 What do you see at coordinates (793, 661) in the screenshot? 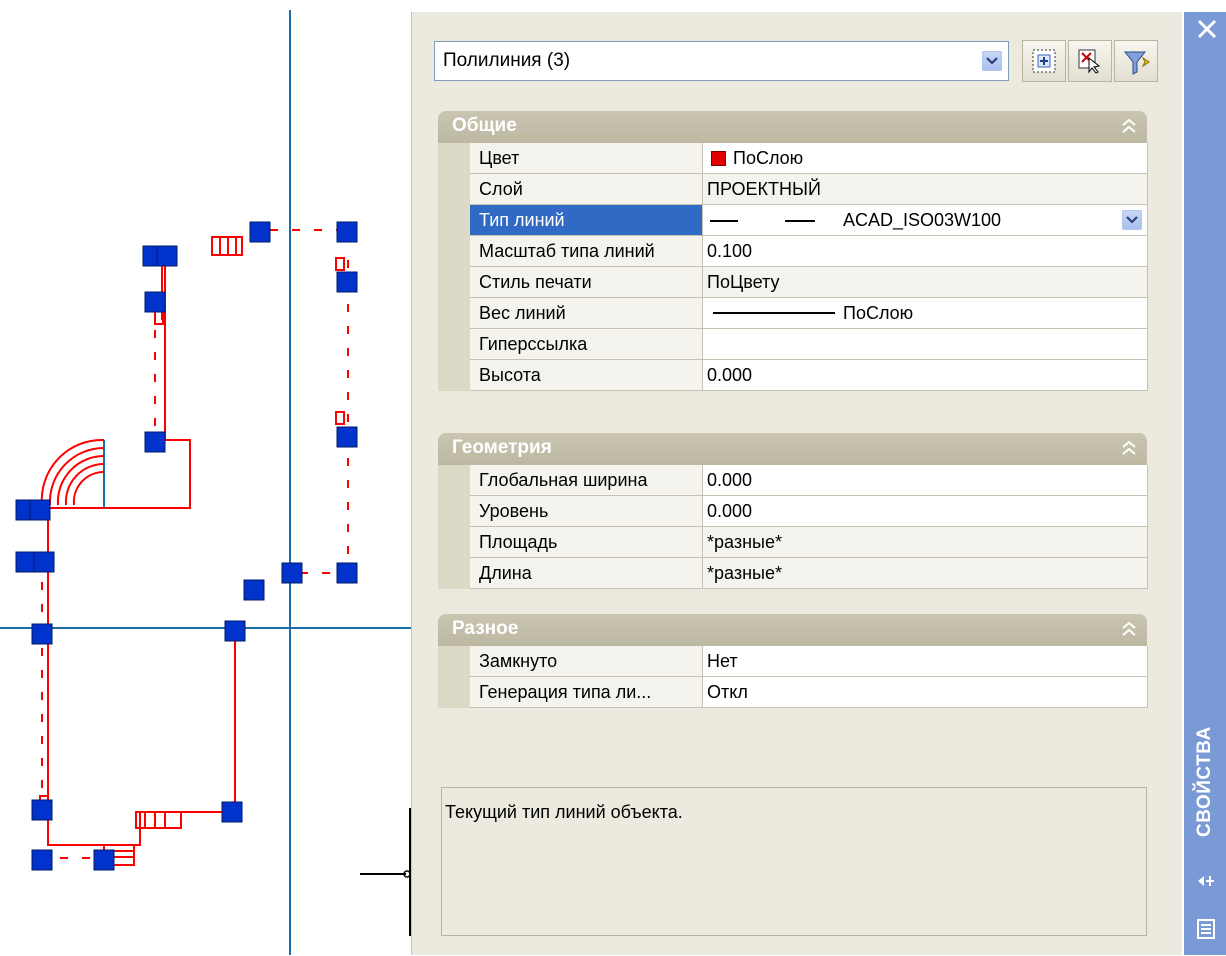
I see `prop-row-closed: Замкнуто Нет` at bounding box center [793, 661].